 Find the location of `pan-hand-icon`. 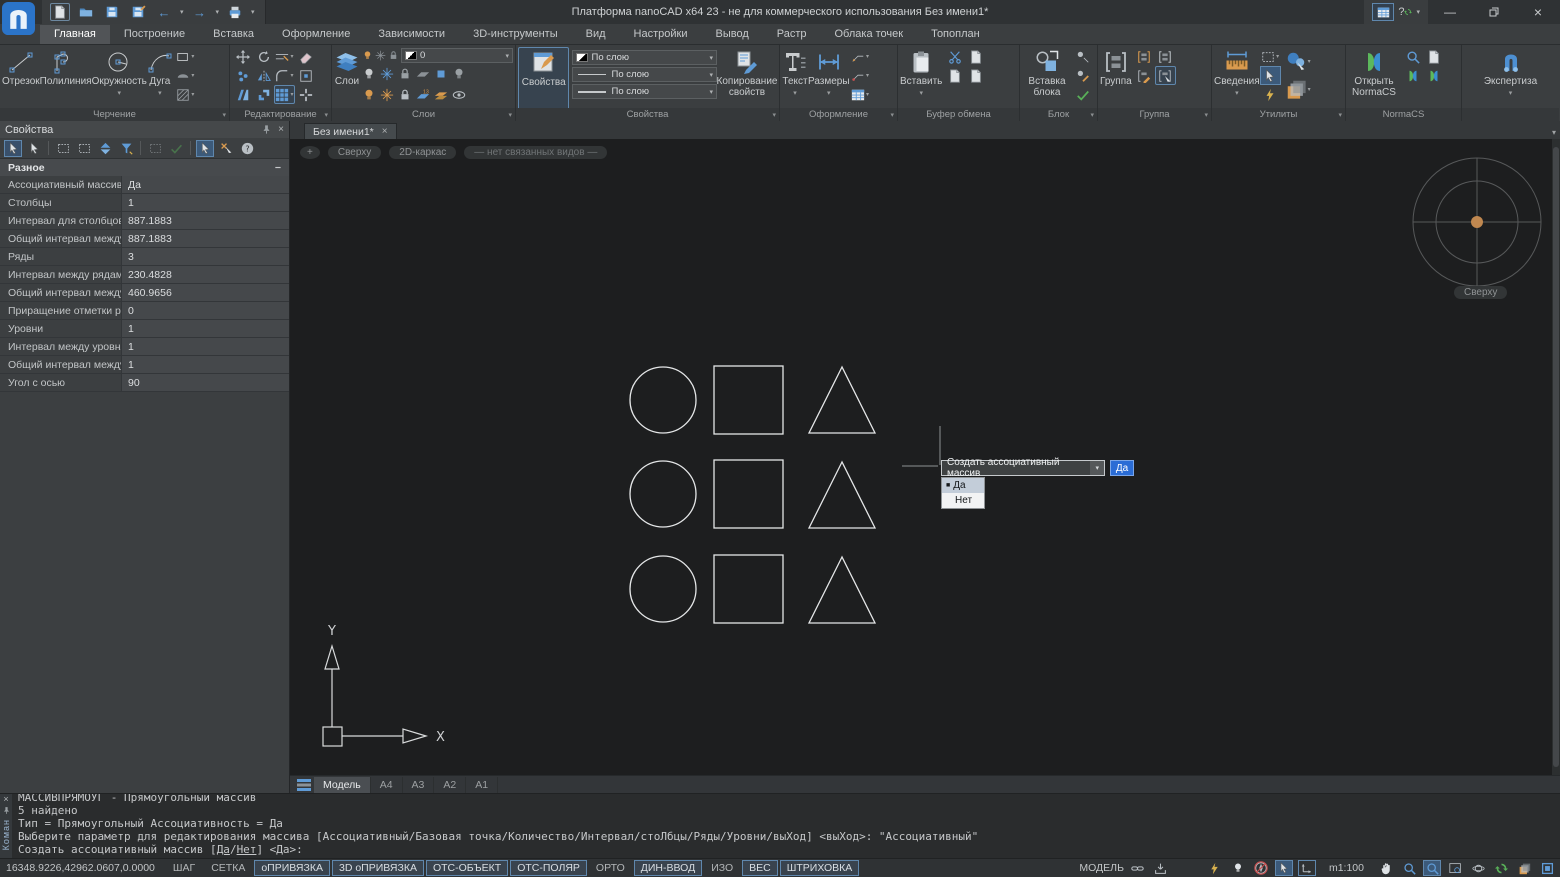

pan-hand-icon is located at coordinates (1386, 868).